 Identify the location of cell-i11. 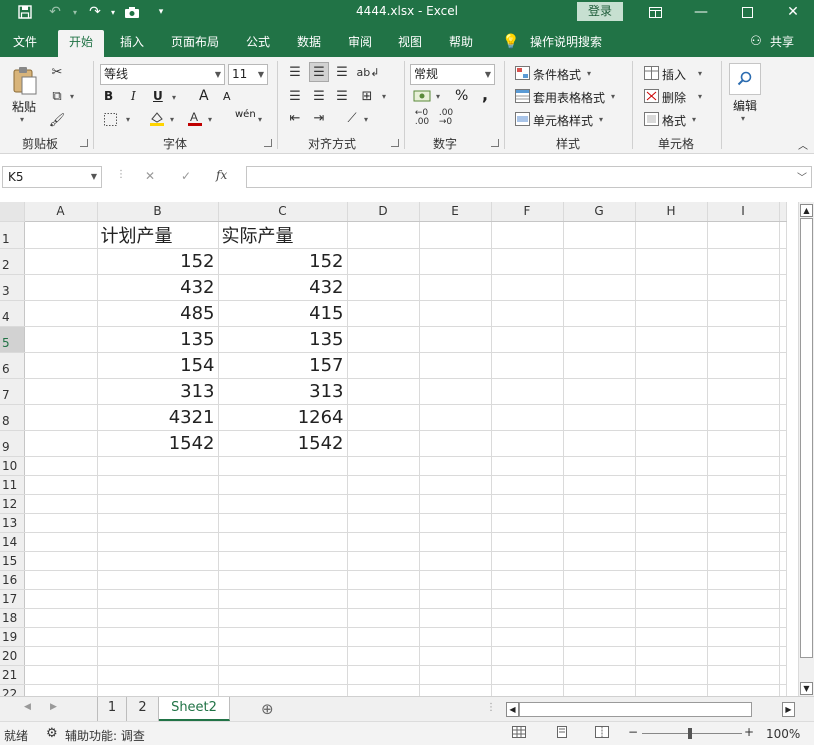
(743, 485).